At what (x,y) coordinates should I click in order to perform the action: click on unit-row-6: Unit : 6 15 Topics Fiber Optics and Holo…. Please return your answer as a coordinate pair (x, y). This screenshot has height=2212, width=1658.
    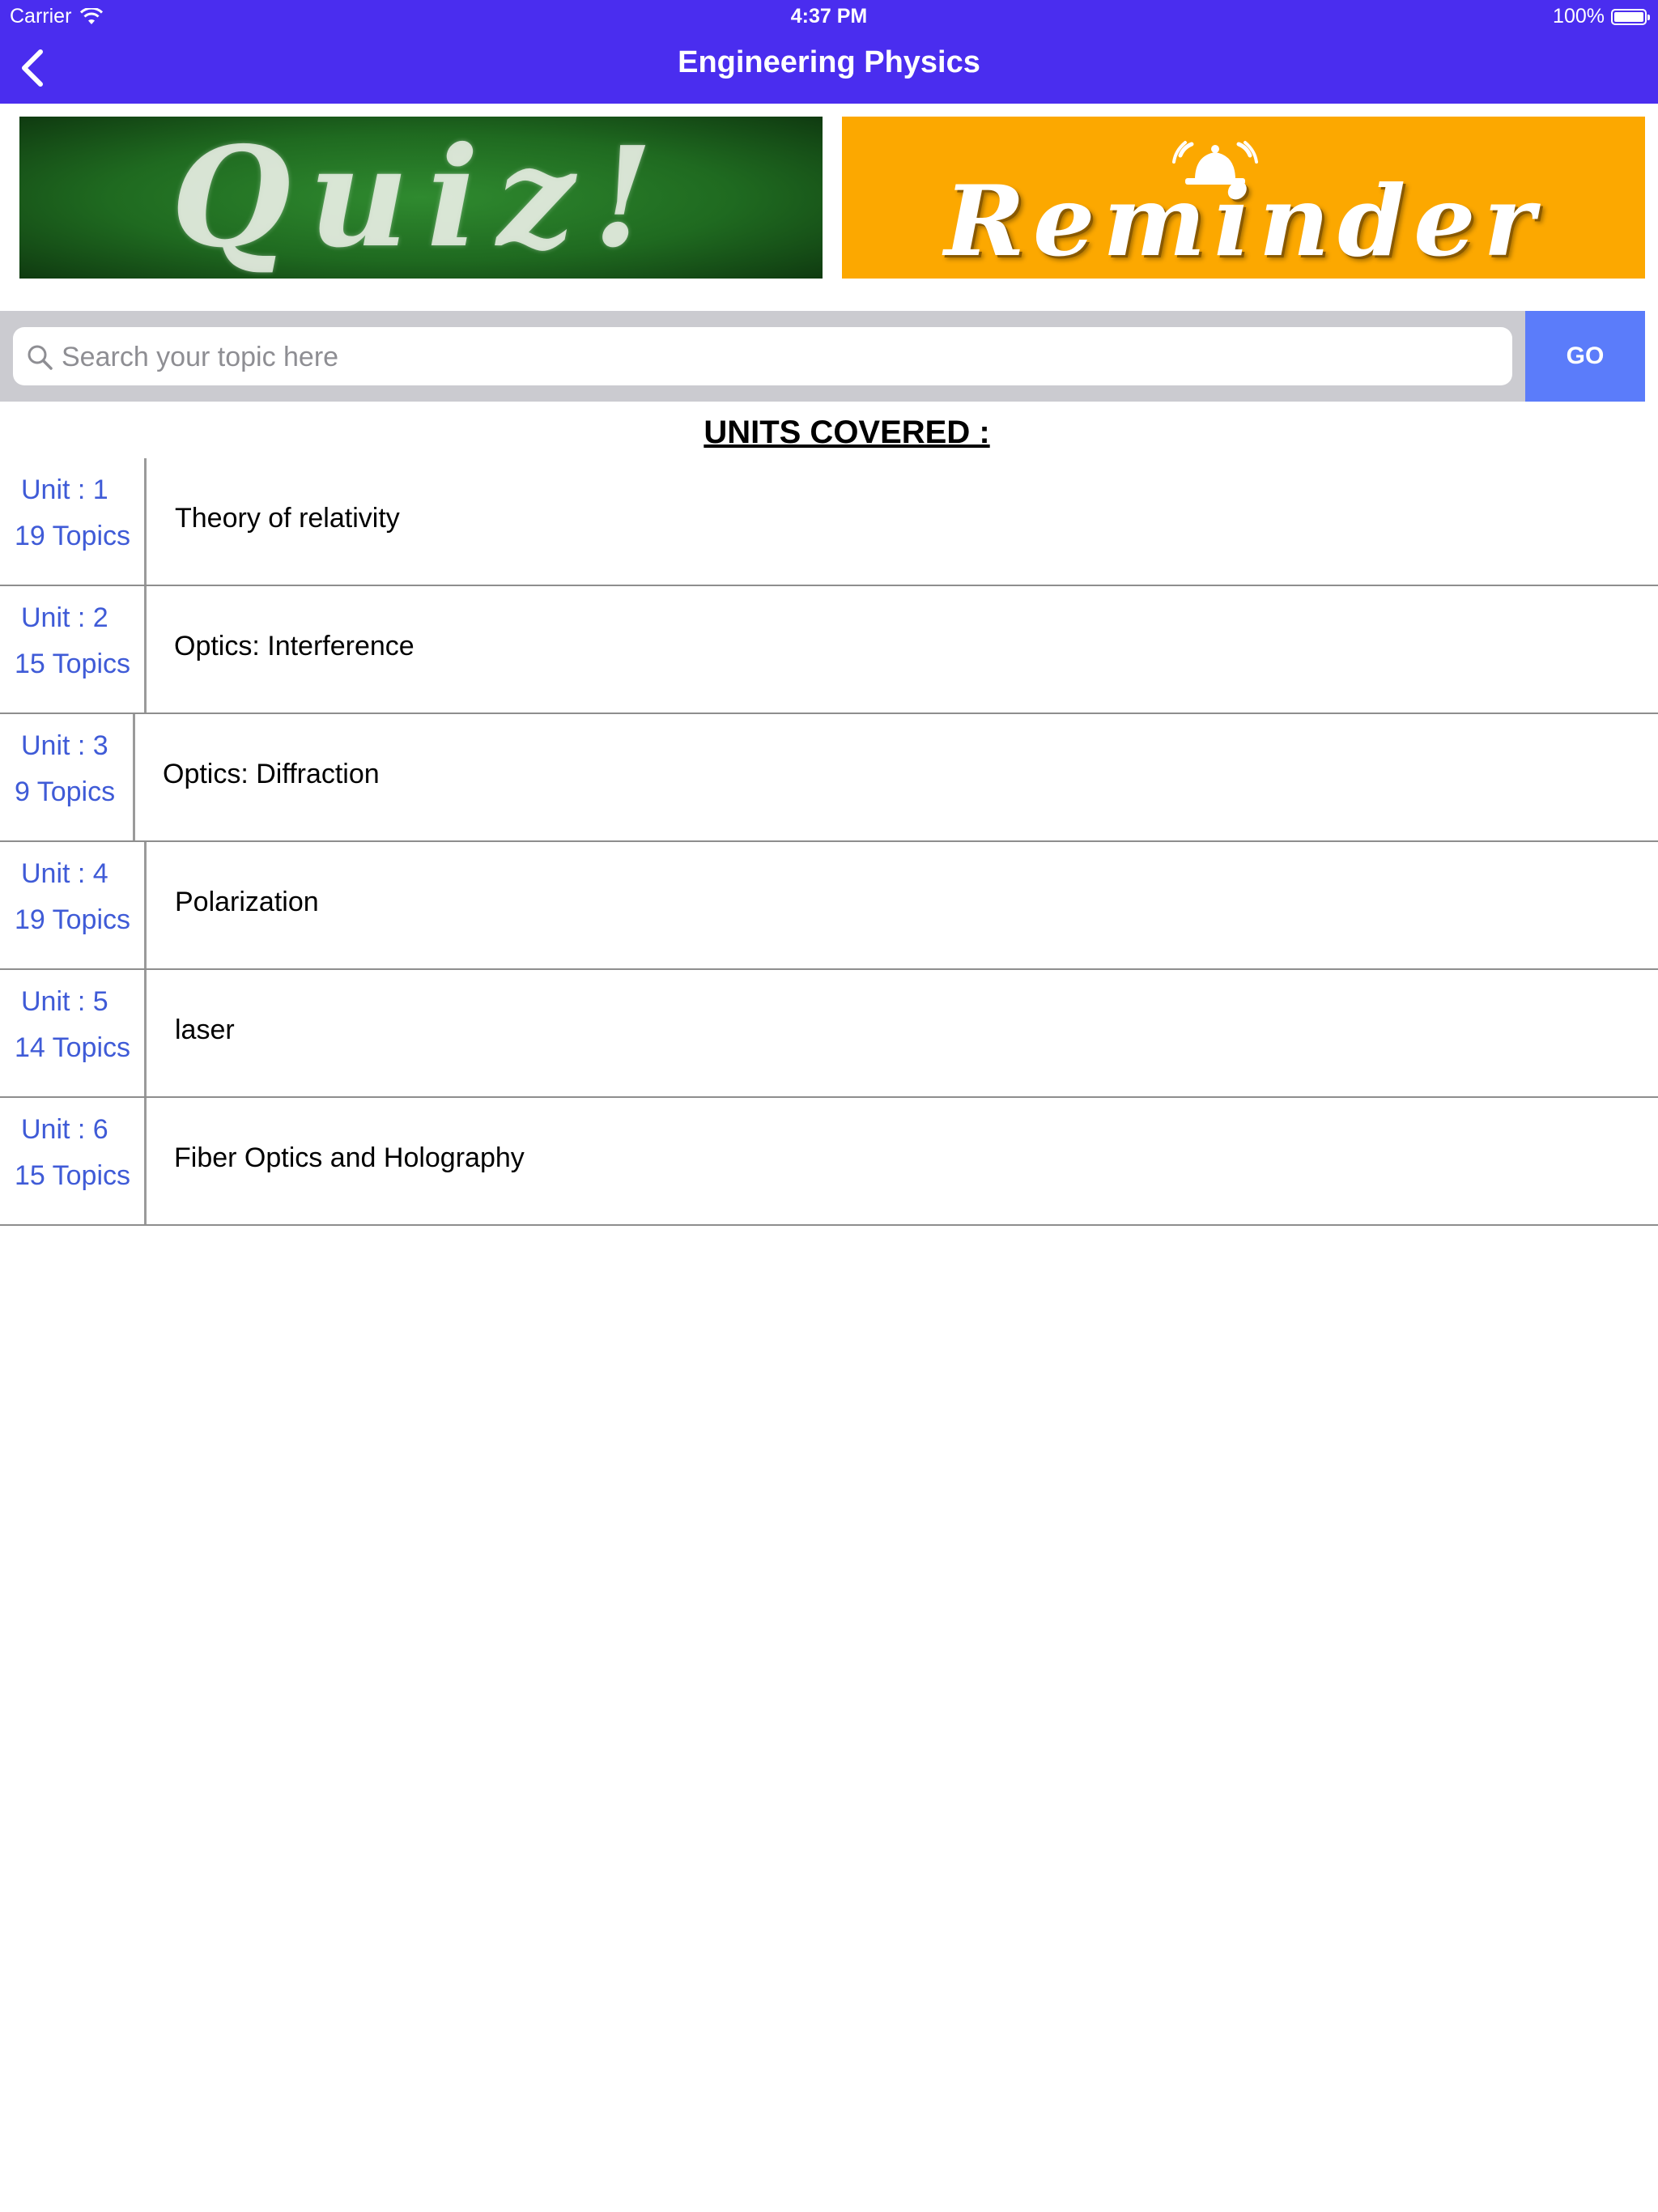
    Looking at the image, I should click on (829, 1162).